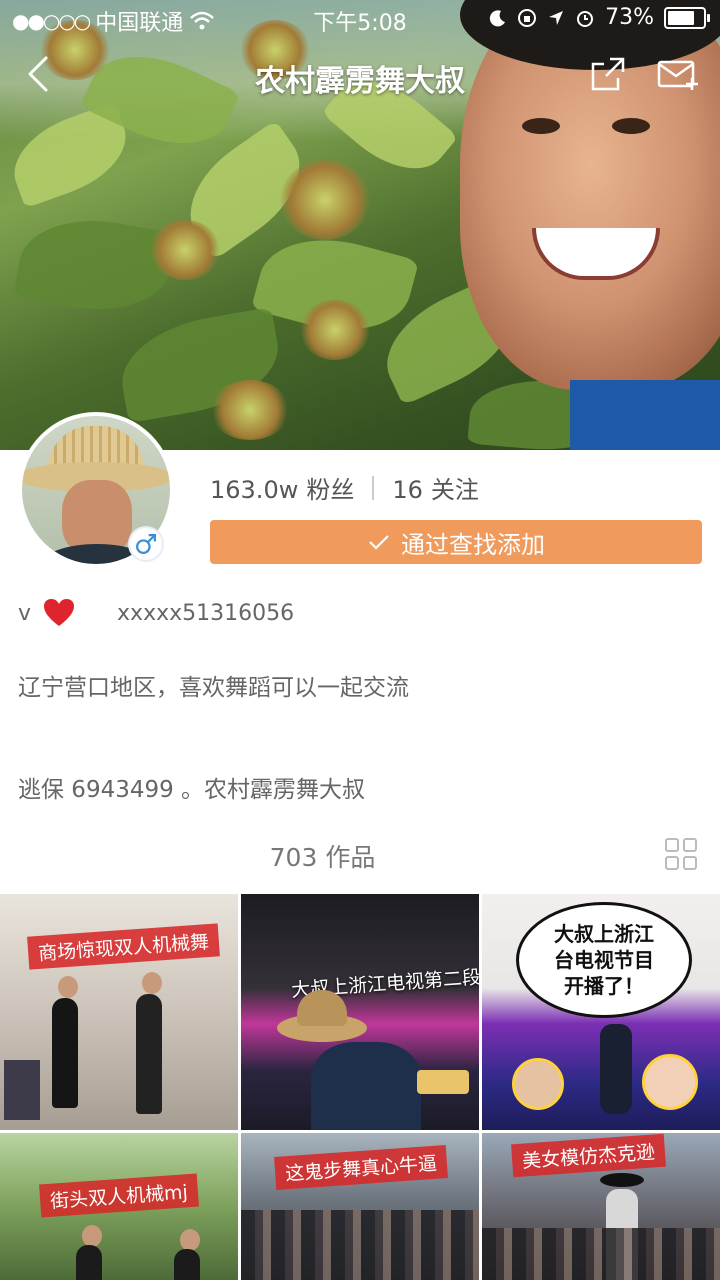 This screenshot has width=720, height=1280. I want to click on male-icon, so click(146, 544).